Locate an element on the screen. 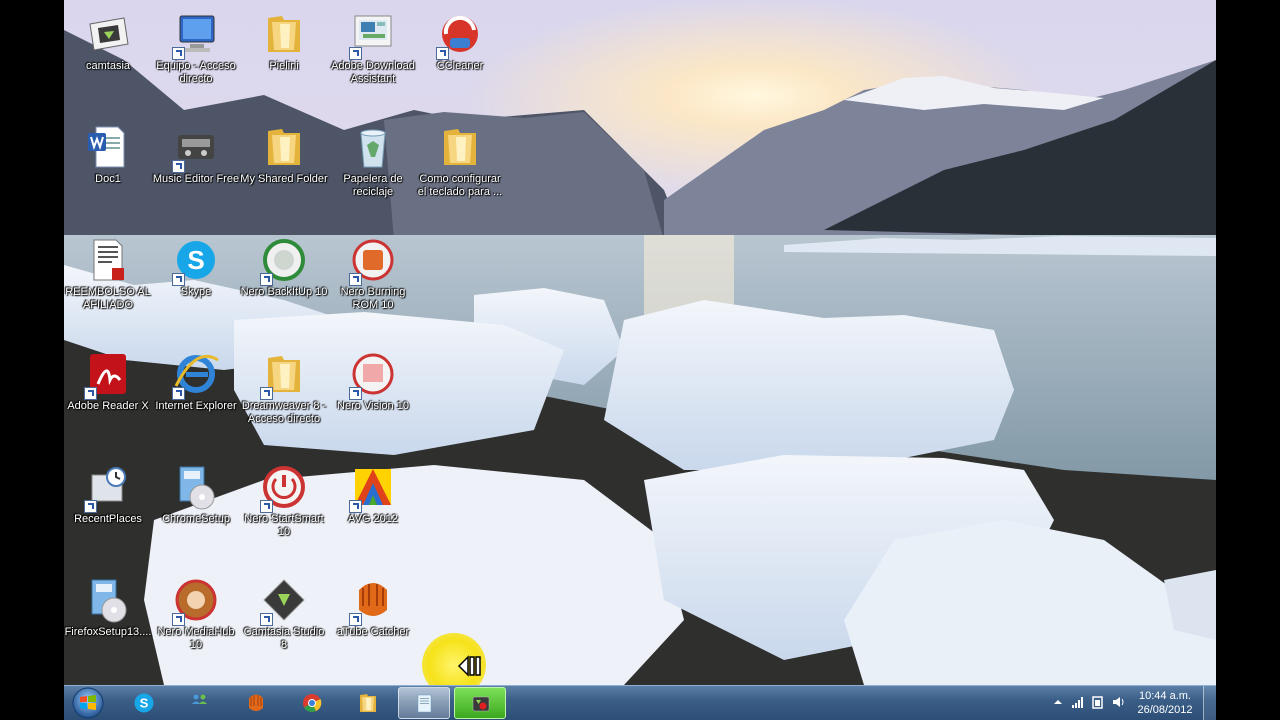 The height and width of the screenshot is (720, 1280). chrome-icon is located at coordinates (312, 703).